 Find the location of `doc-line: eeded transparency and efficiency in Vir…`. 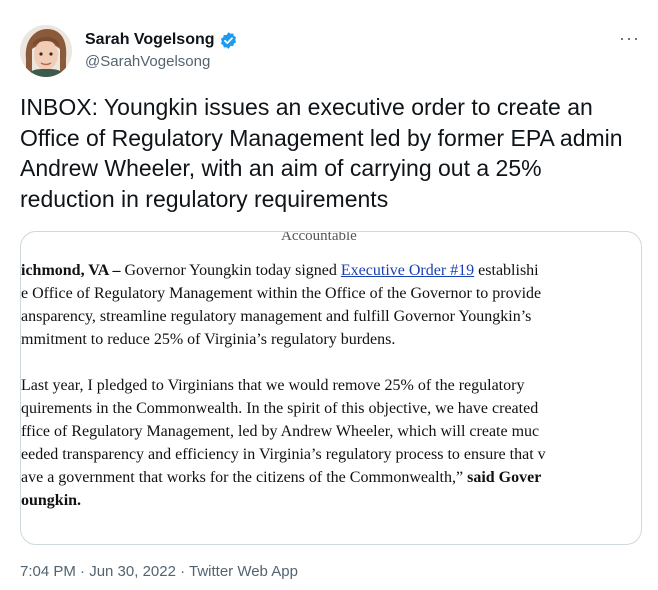

doc-line: eeded transparency and efficiency in Vir… is located at coordinates (283, 454).